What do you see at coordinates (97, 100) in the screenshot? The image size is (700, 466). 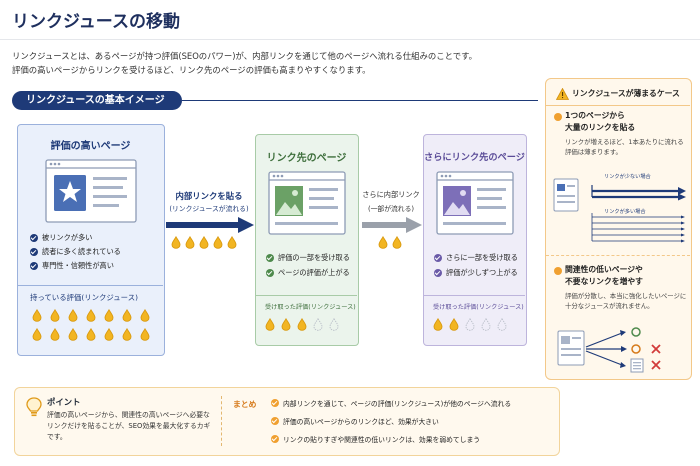 I see `section-label: リンクジュースの基本イメージ` at bounding box center [97, 100].